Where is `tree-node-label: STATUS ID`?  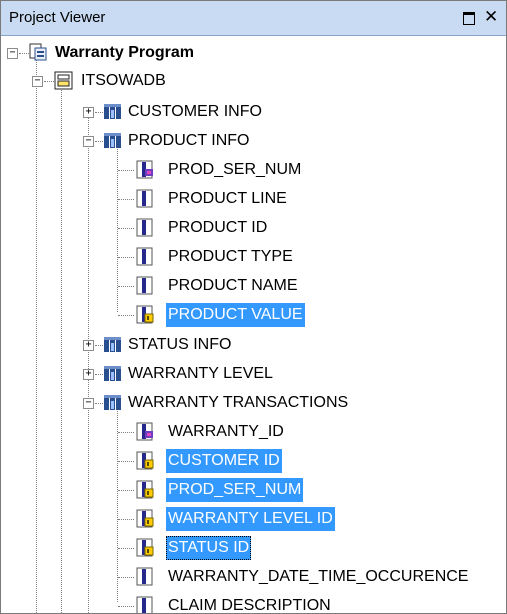 tree-node-label: STATUS ID is located at coordinates (209, 548).